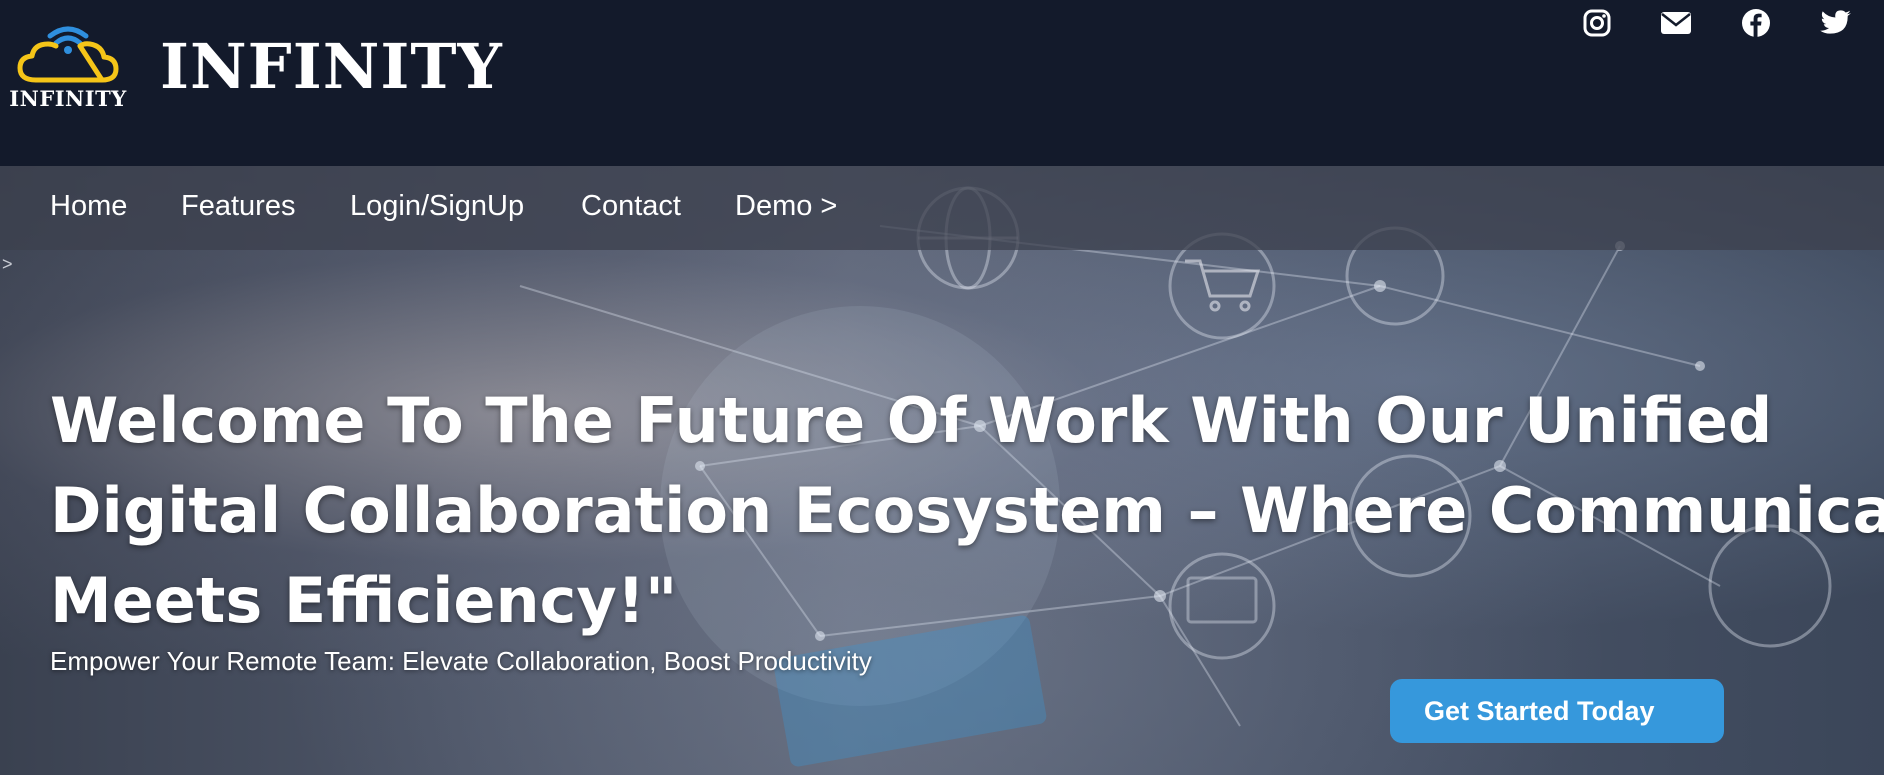 Image resolution: width=1884 pixels, height=775 pixels. What do you see at coordinates (7, 264) in the screenshot?
I see `stray-text-mark: >` at bounding box center [7, 264].